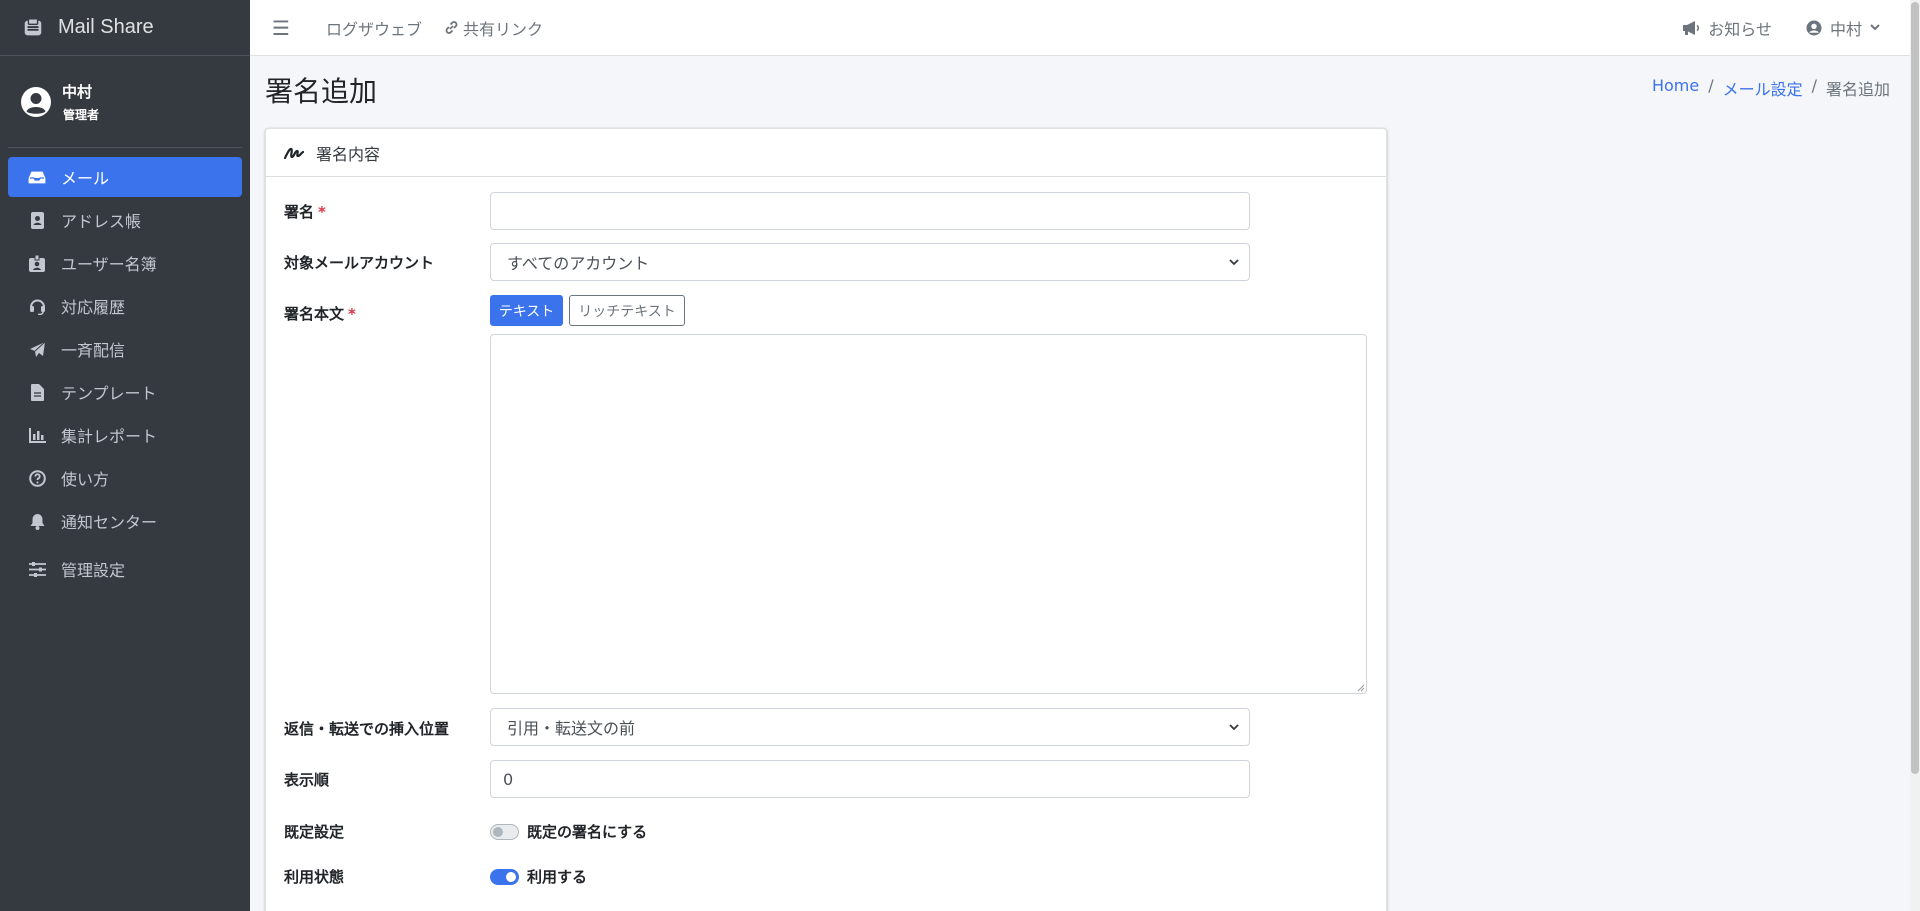 This screenshot has height=911, width=1920. I want to click on link-icon, so click(451, 27).